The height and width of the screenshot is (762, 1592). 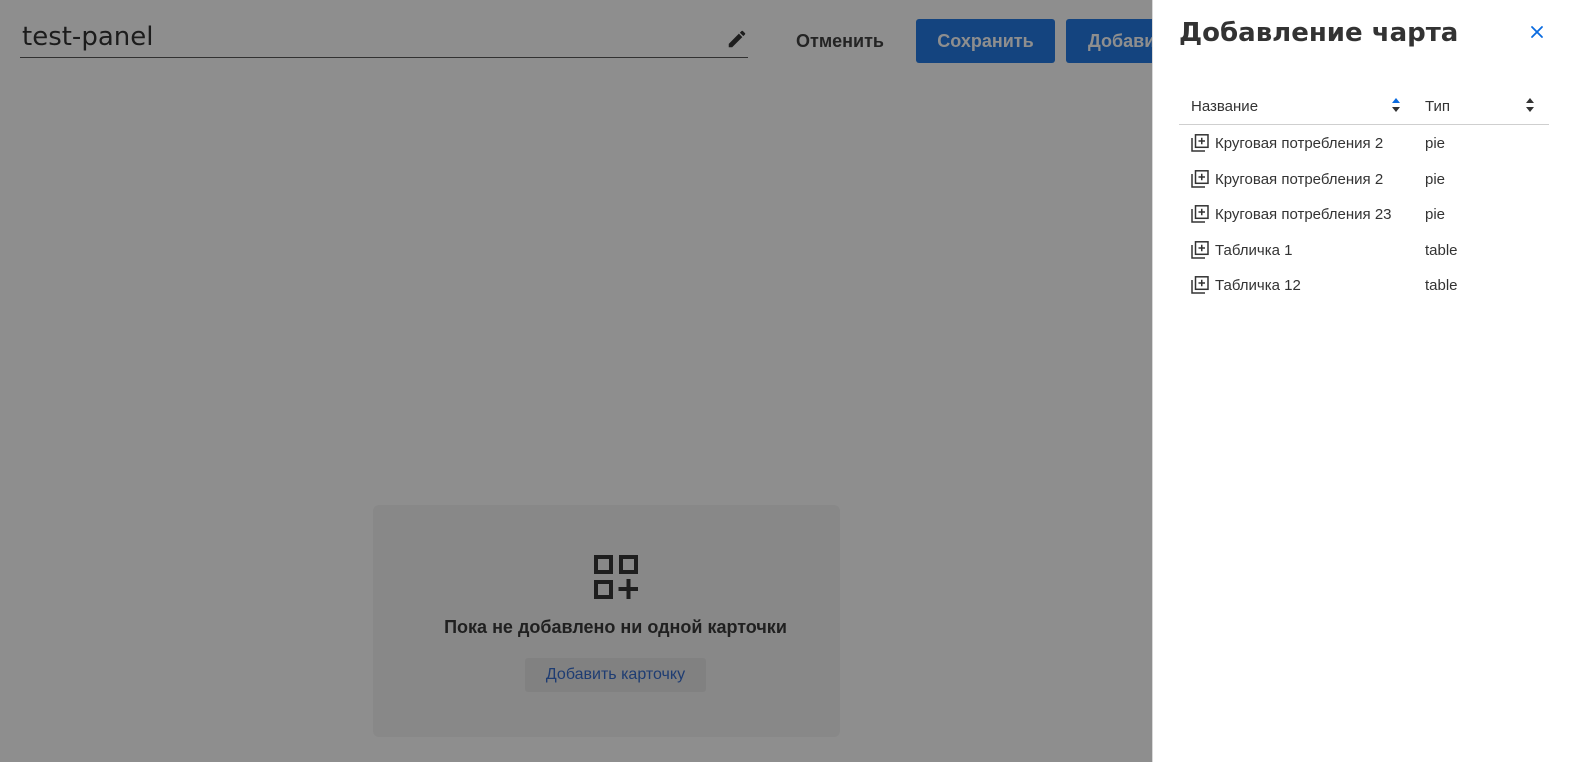 What do you see at coordinates (1364, 285) in the screenshot?
I see `table-row: Табличка 12 table` at bounding box center [1364, 285].